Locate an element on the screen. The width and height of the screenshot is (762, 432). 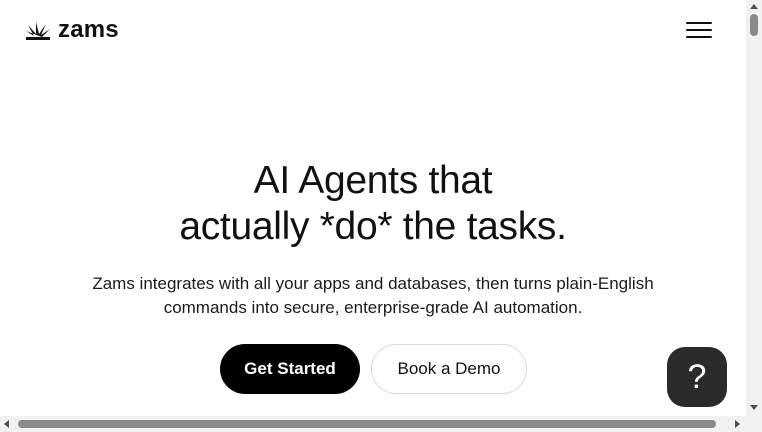
scroll-up-arrow-icon is located at coordinates (754, 6).